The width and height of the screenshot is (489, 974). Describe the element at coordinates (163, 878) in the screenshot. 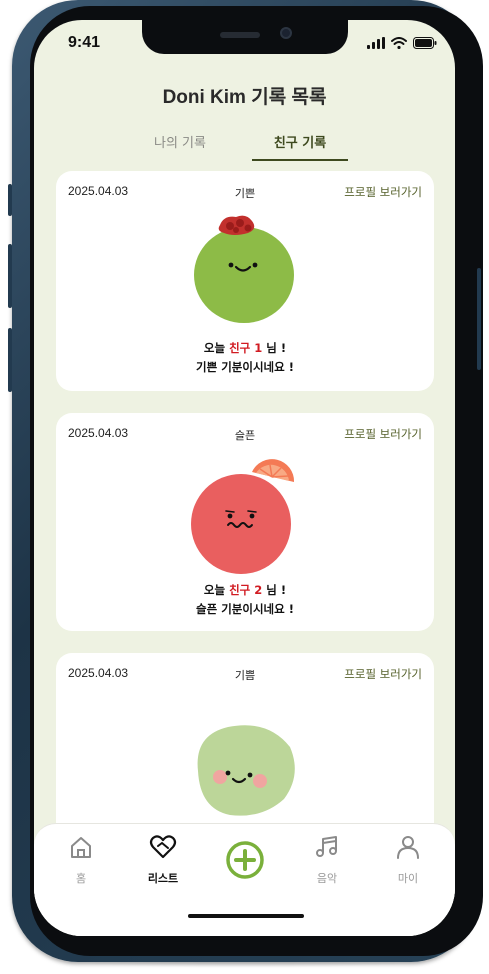

I see `nav-list-label: 리스트` at that location.